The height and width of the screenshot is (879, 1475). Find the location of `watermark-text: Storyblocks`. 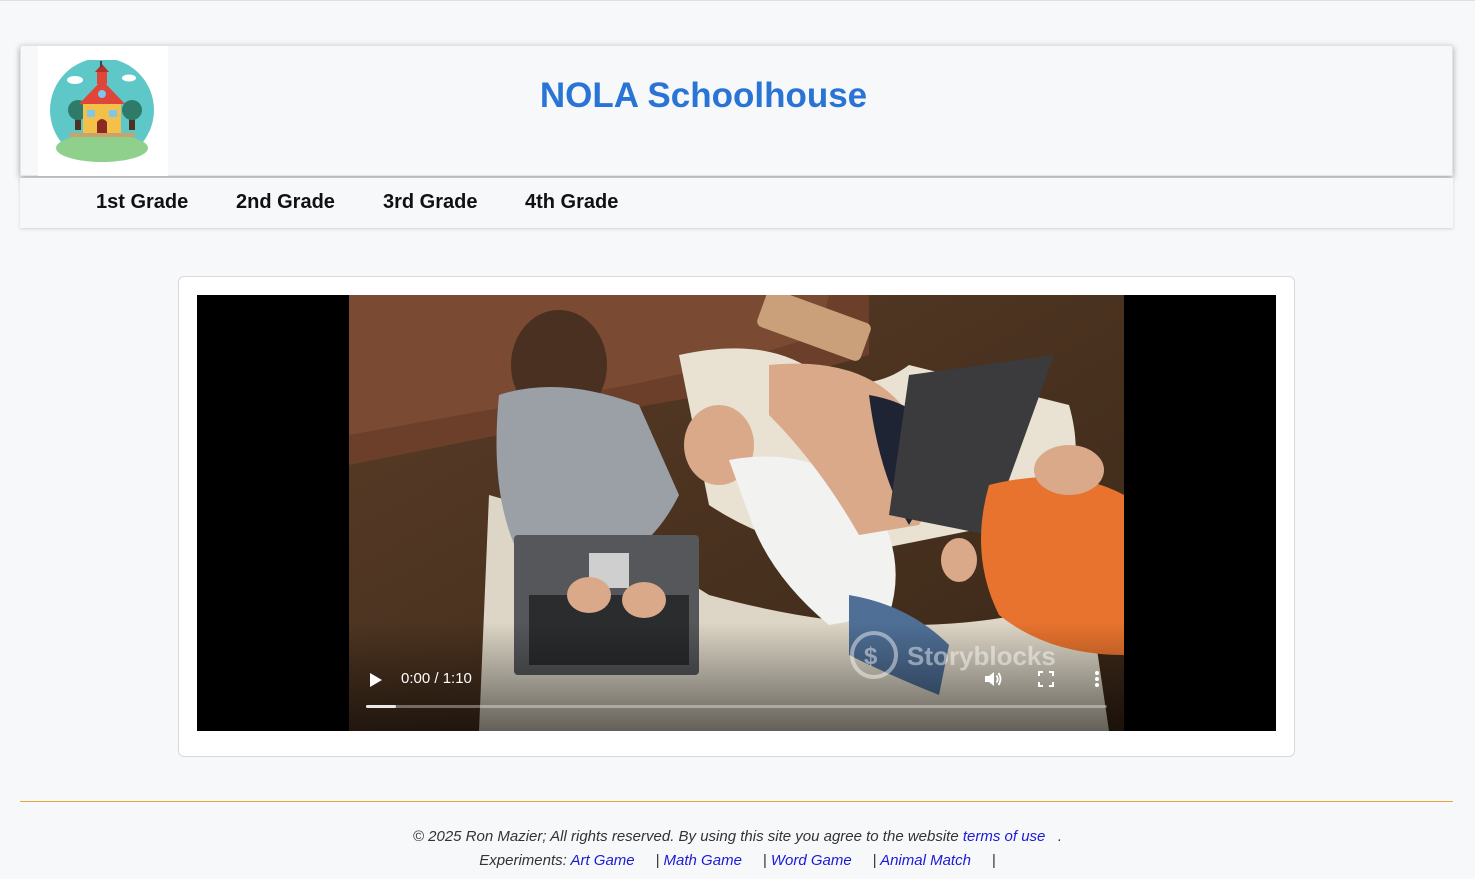

watermark-text: Storyblocks is located at coordinates (981, 656).